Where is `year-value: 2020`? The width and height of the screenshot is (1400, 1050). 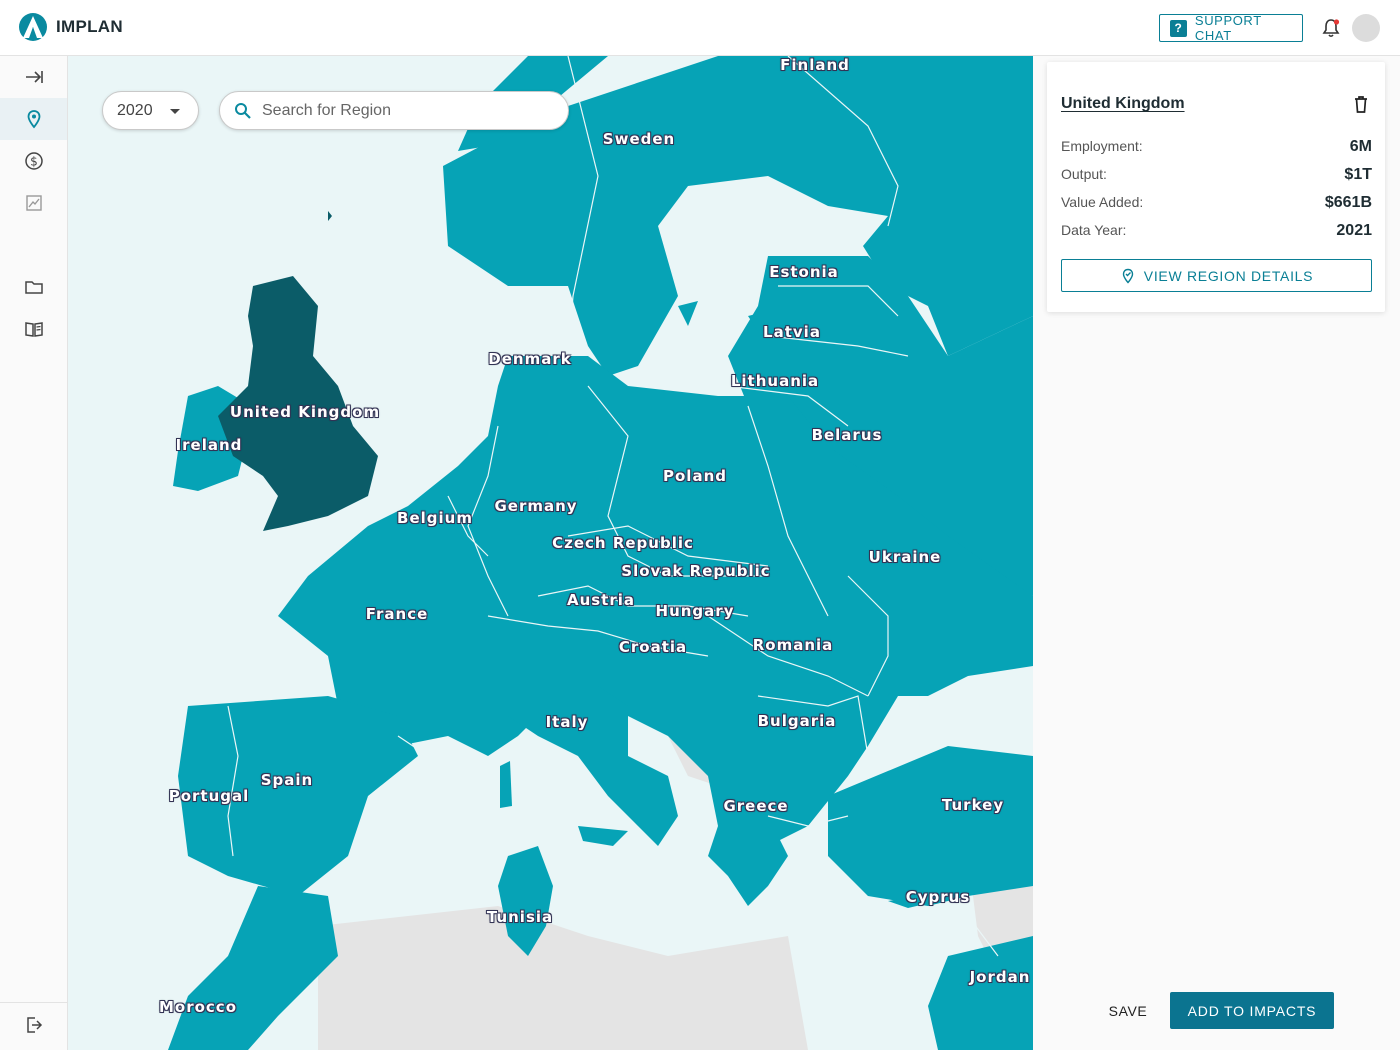 year-value: 2020 is located at coordinates (135, 110).